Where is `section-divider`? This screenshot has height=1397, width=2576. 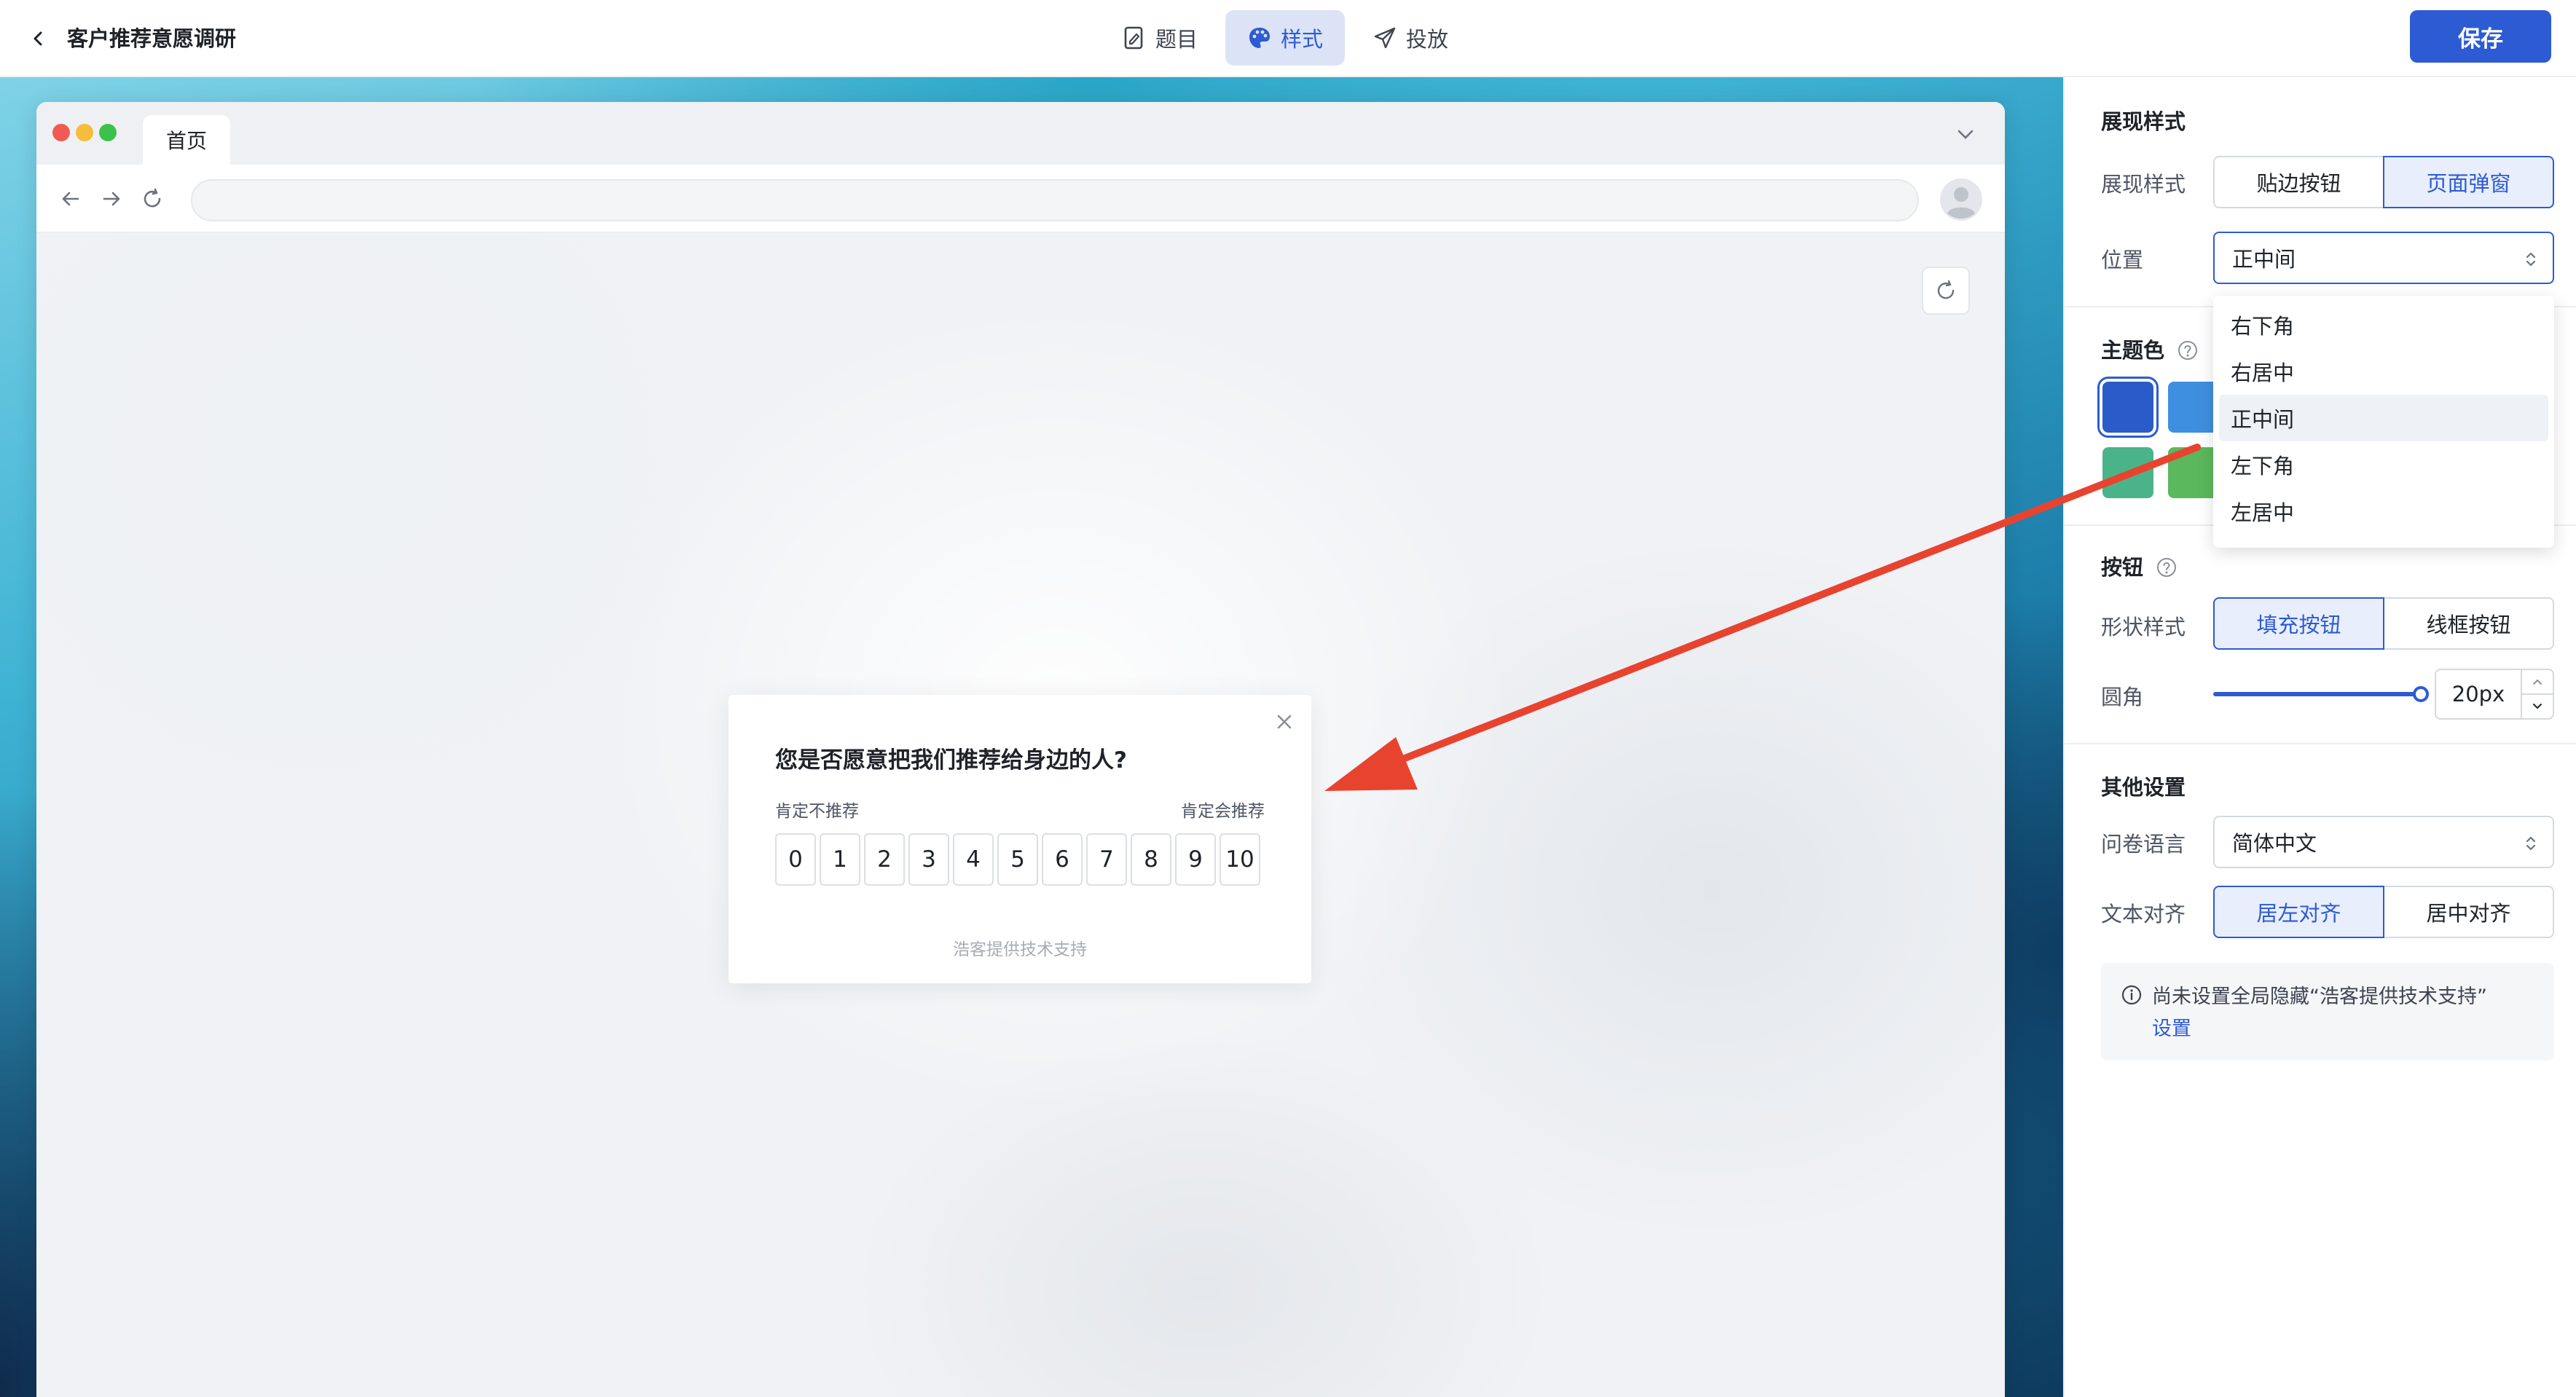 section-divider is located at coordinates (2320, 744).